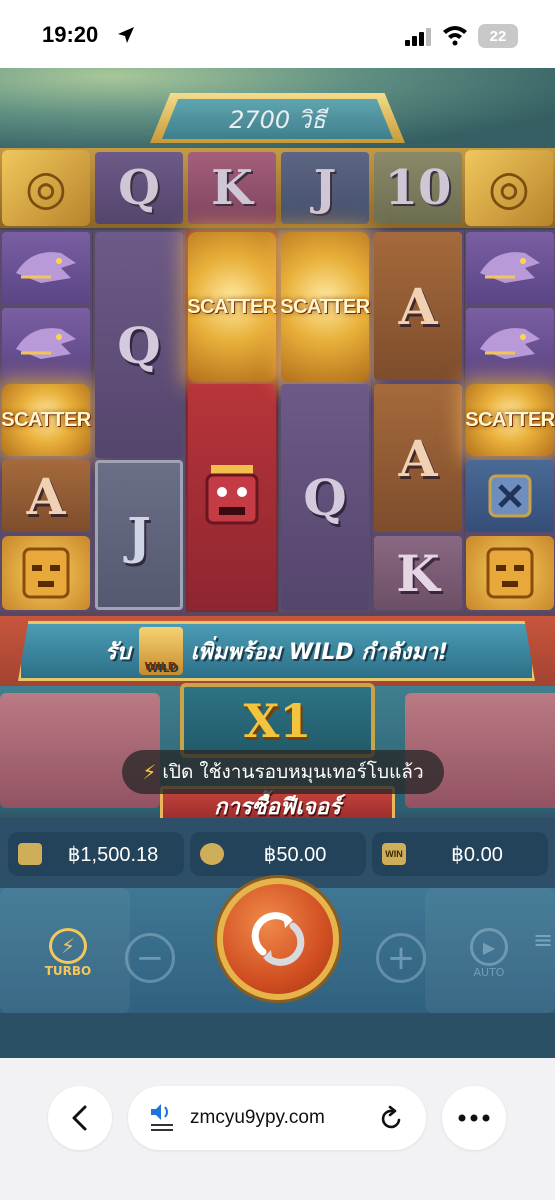  I want to click on menu-icon: ≡, so click(543, 940).